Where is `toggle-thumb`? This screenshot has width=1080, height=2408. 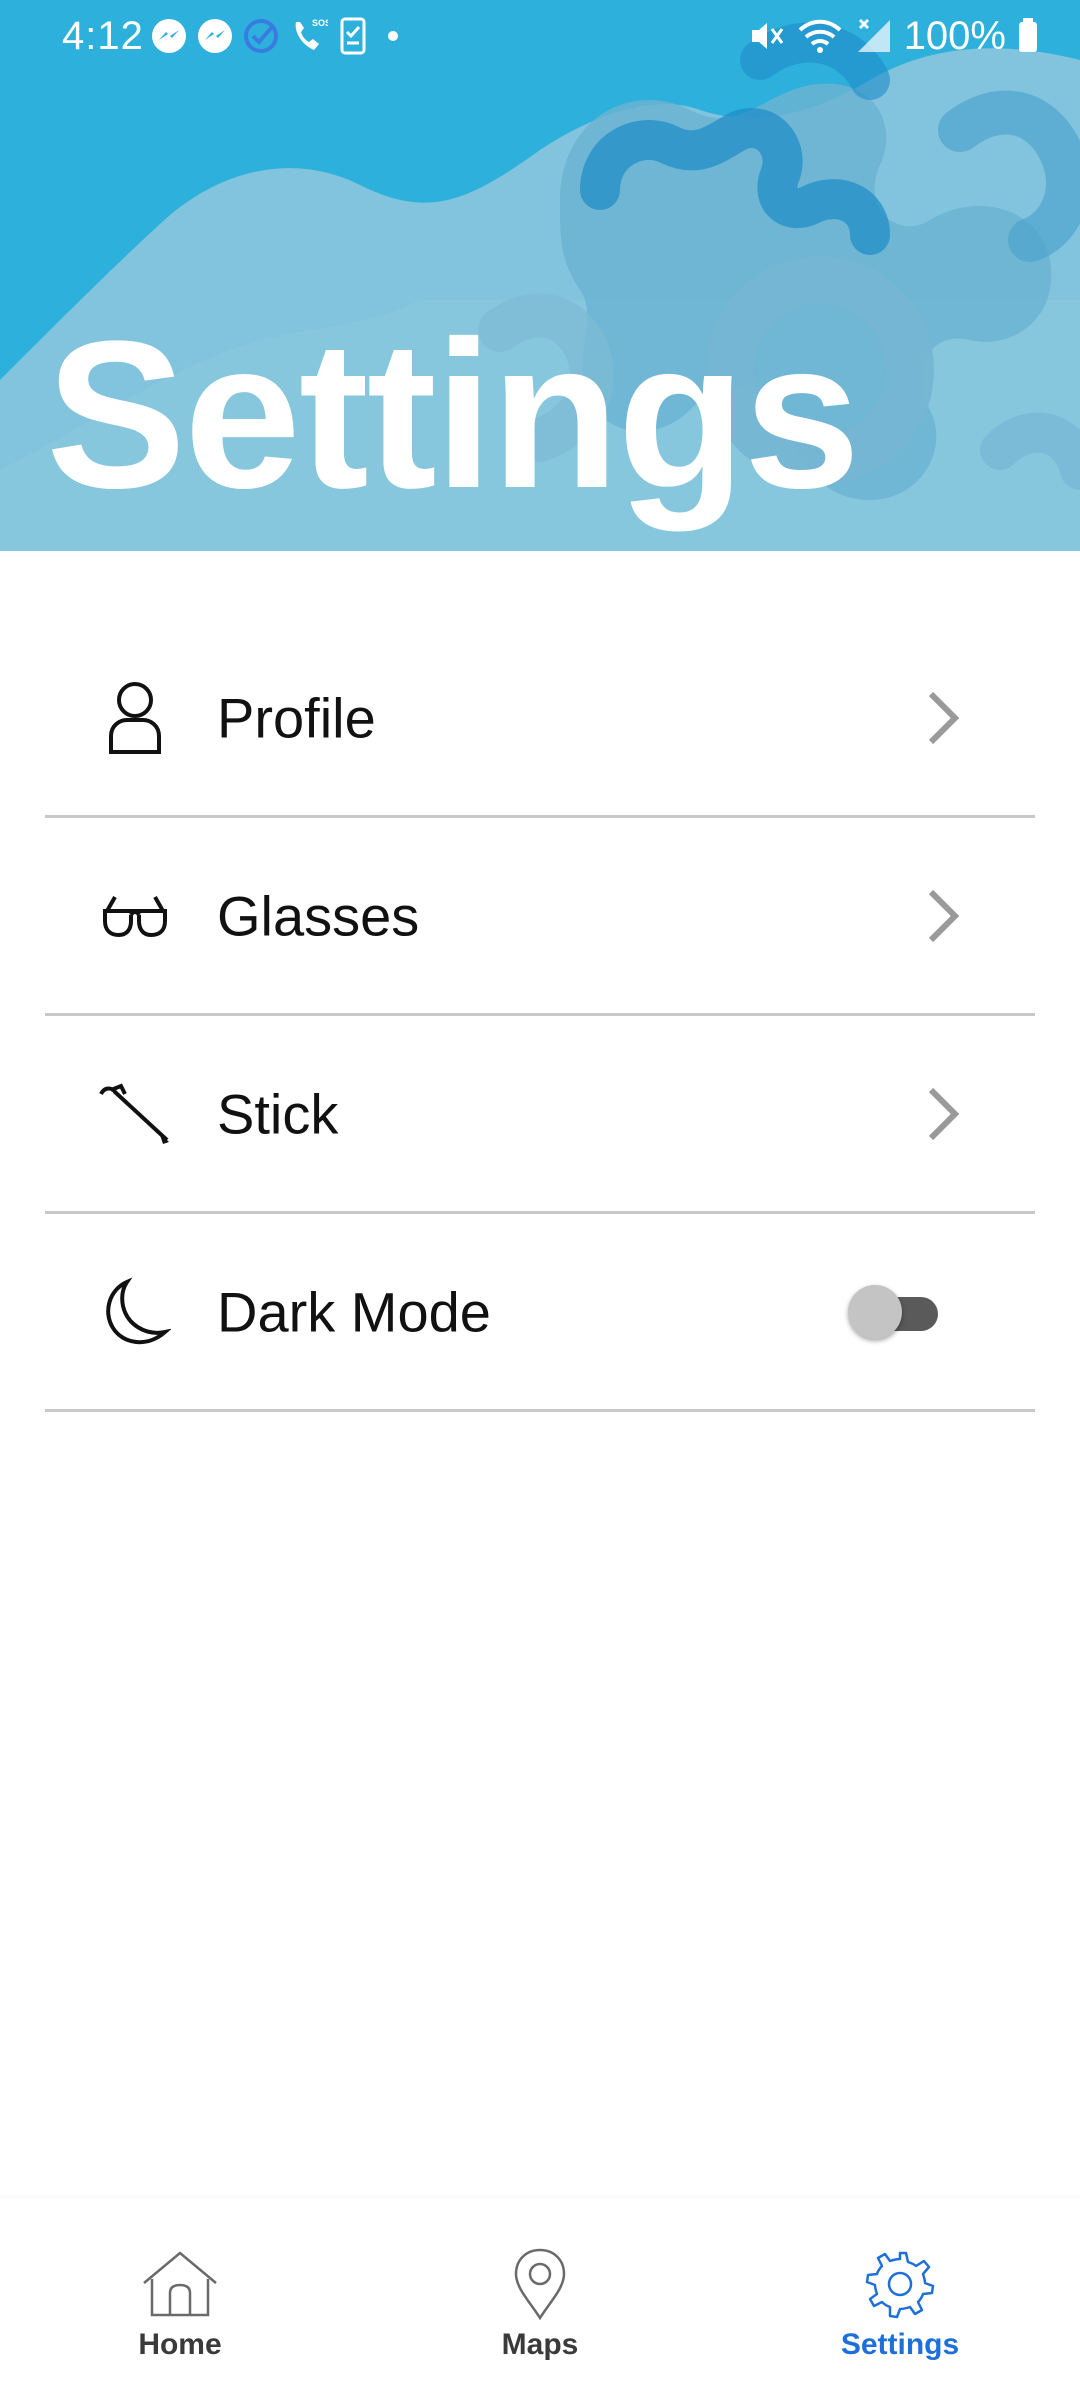 toggle-thumb is located at coordinates (875, 1311).